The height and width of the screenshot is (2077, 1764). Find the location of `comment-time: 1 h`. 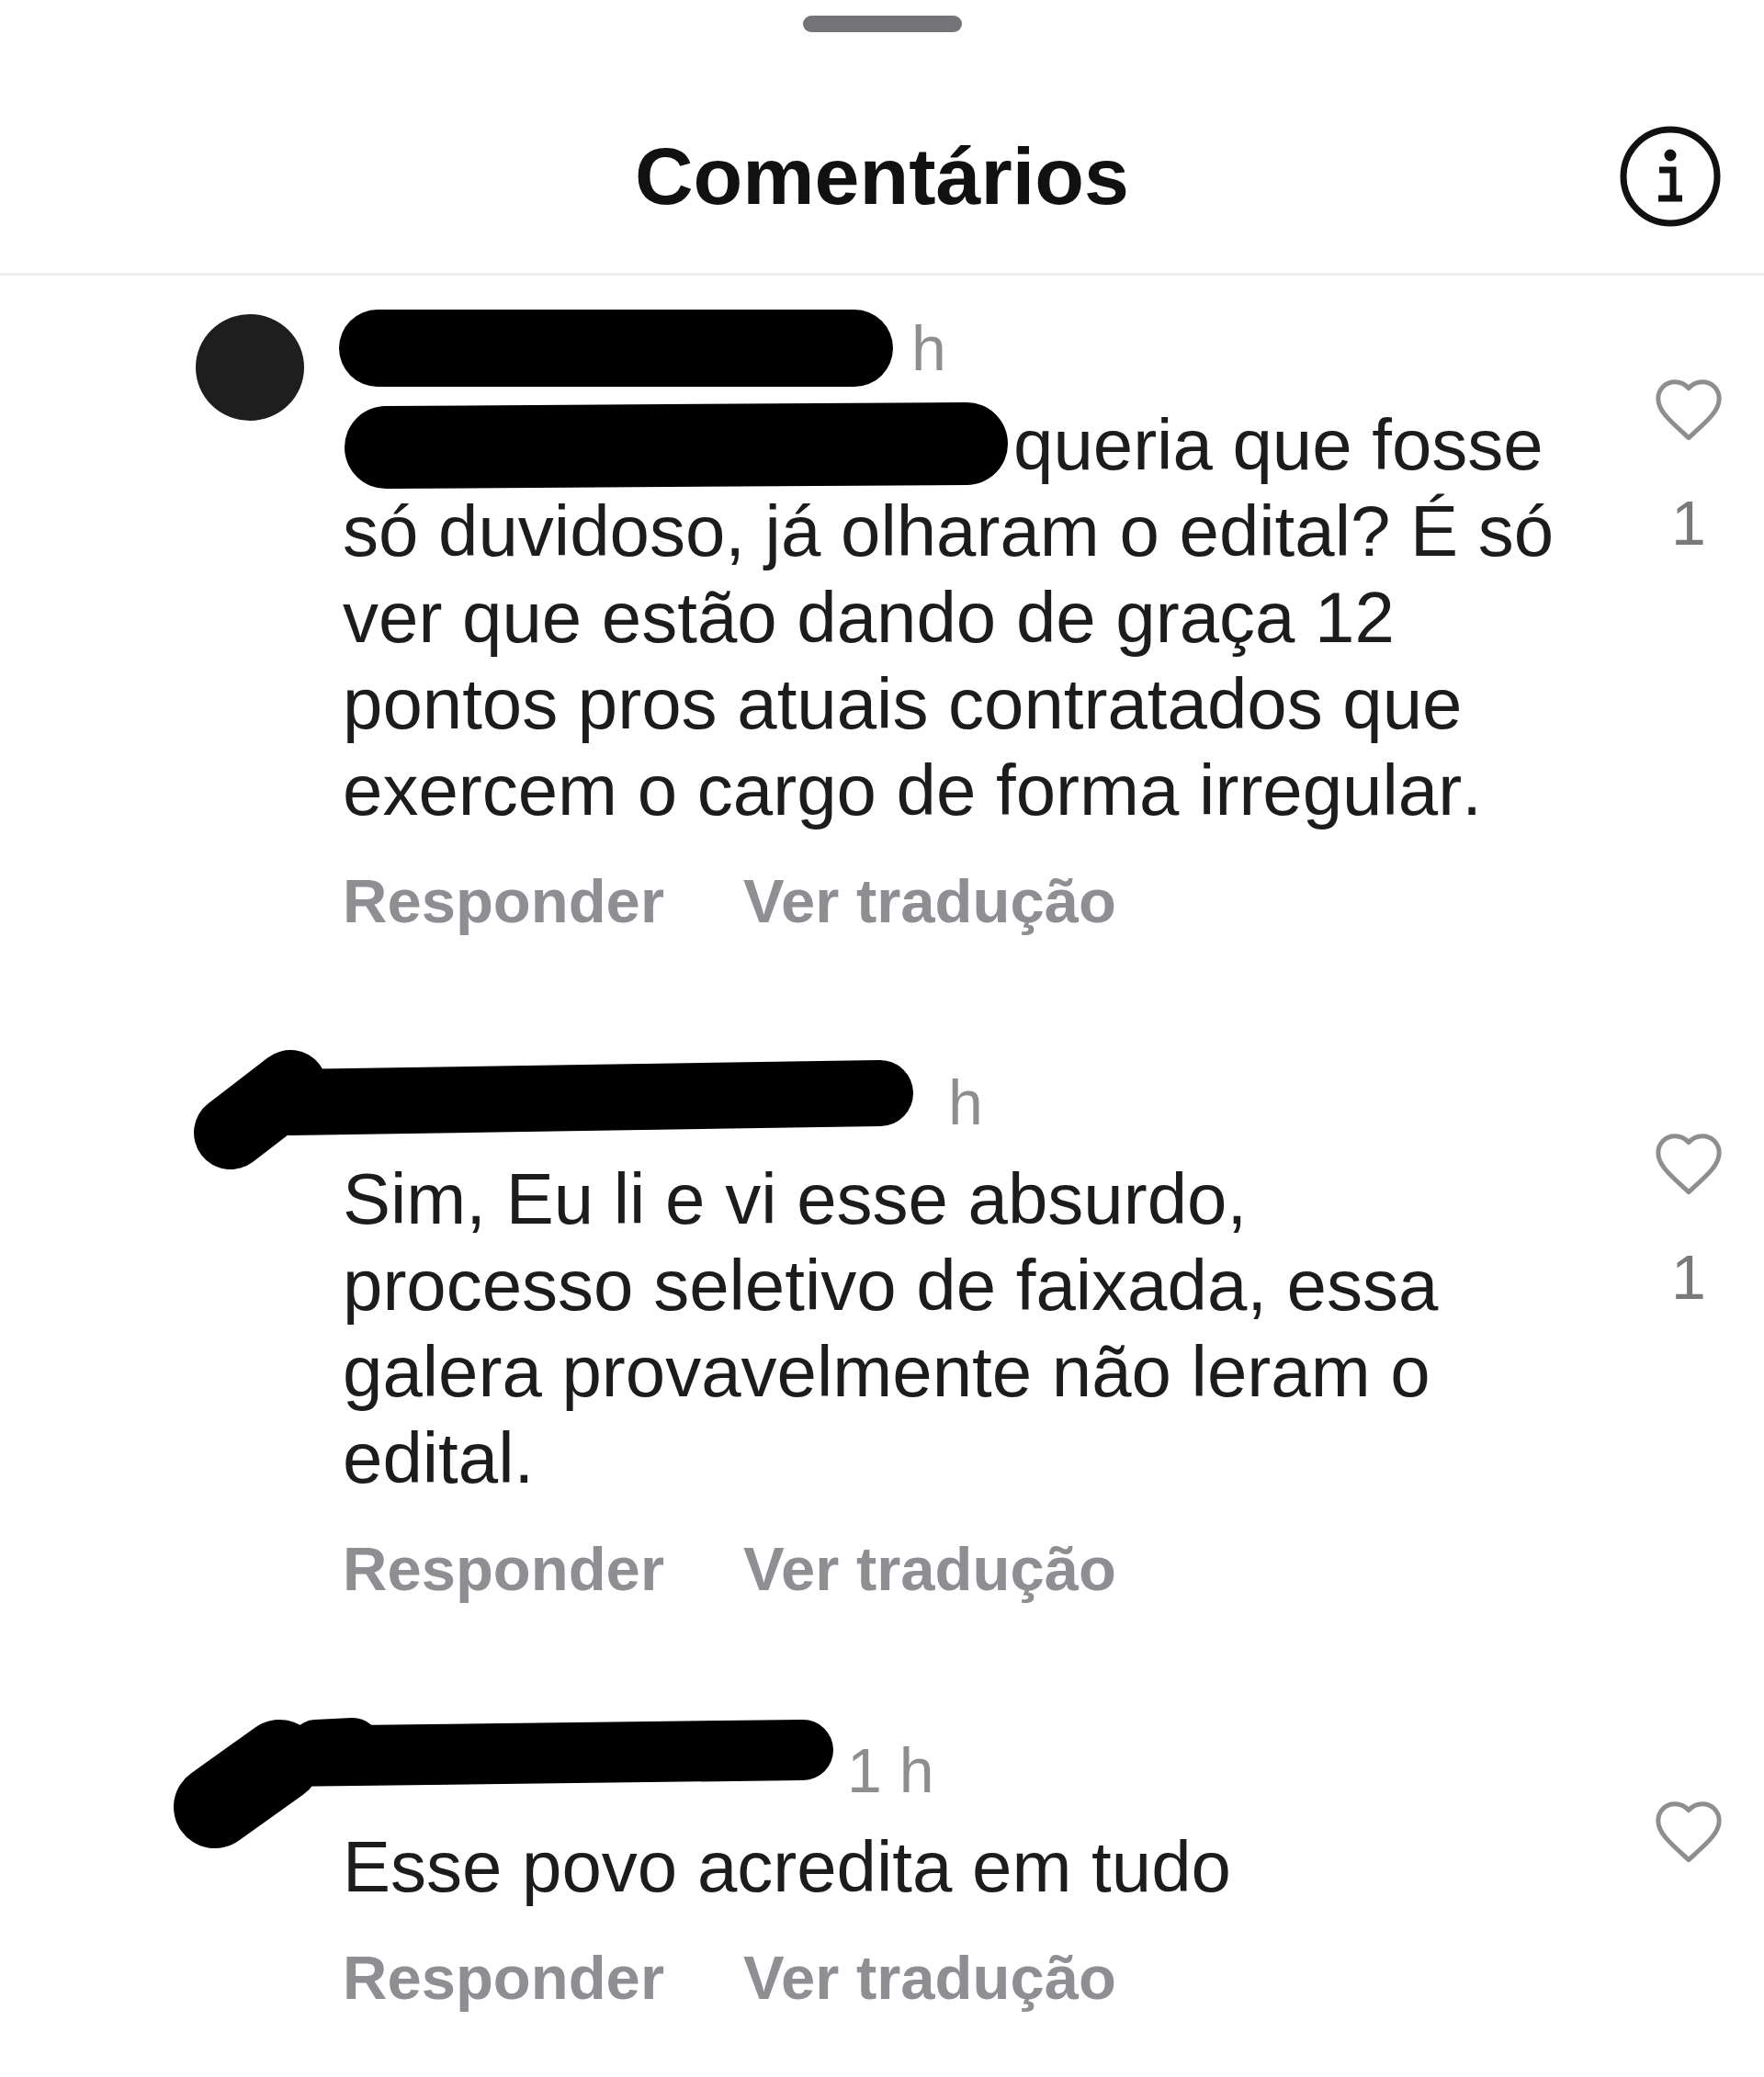

comment-time: 1 h is located at coordinates (890, 1770).